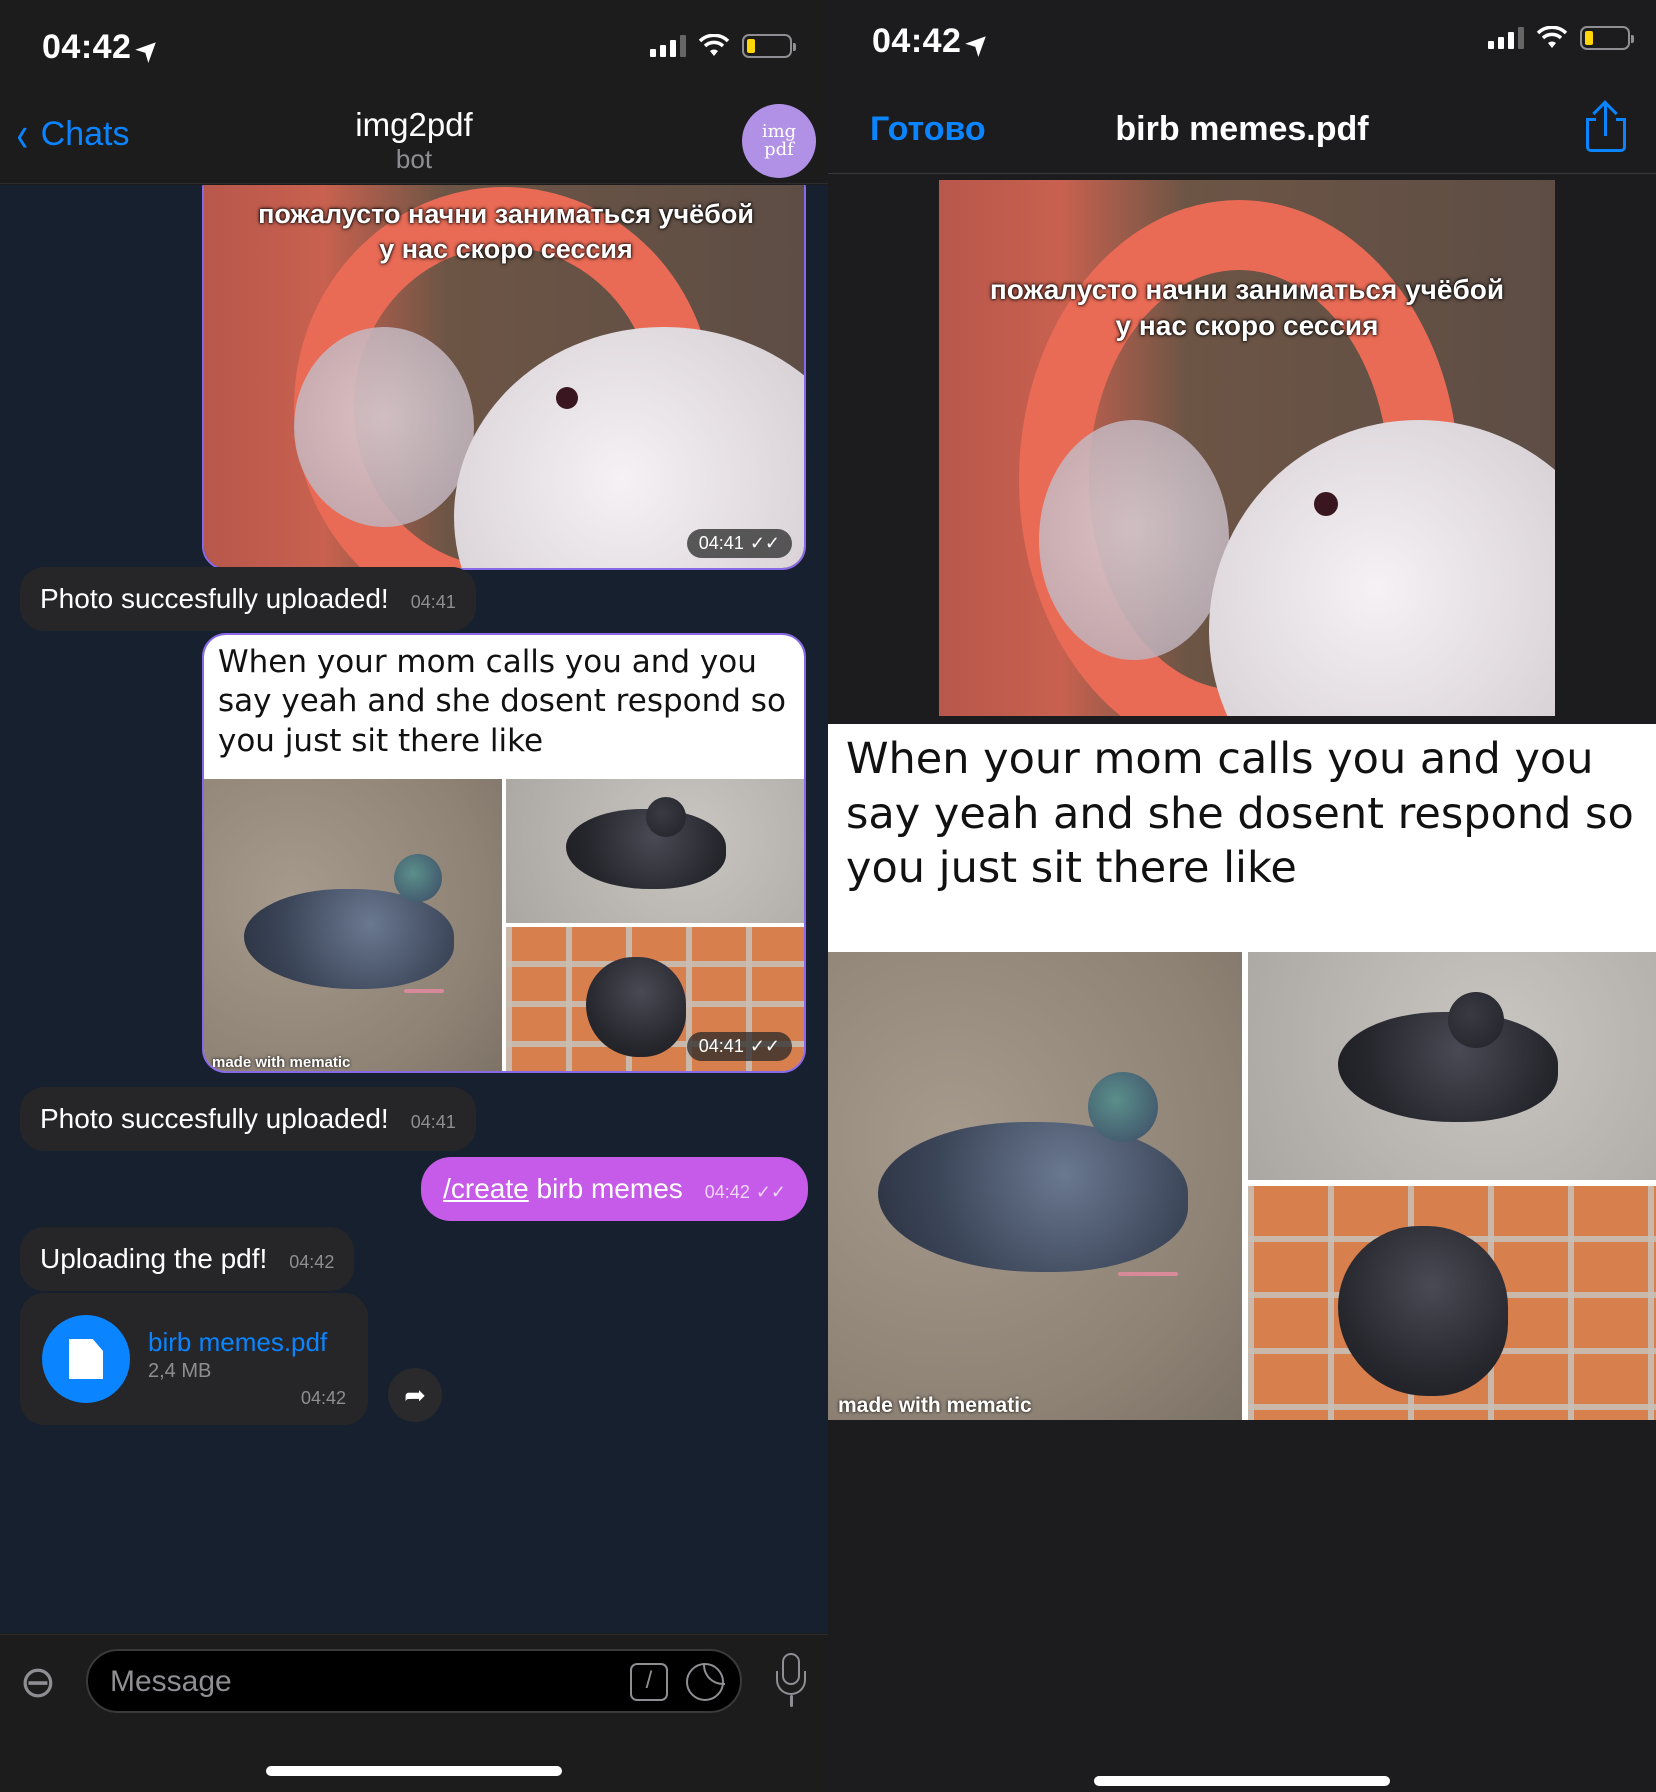  Describe the element at coordinates (414, 159) in the screenshot. I see `chat-subtitle: bot` at that location.